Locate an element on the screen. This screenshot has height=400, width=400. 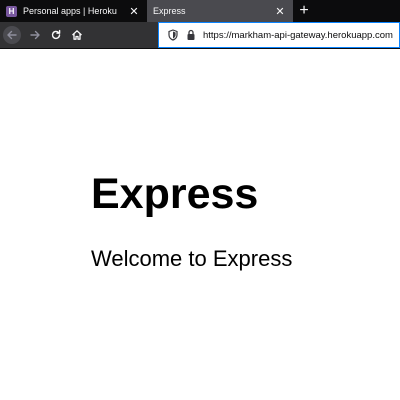
heroku-icon: H is located at coordinates (11, 11).